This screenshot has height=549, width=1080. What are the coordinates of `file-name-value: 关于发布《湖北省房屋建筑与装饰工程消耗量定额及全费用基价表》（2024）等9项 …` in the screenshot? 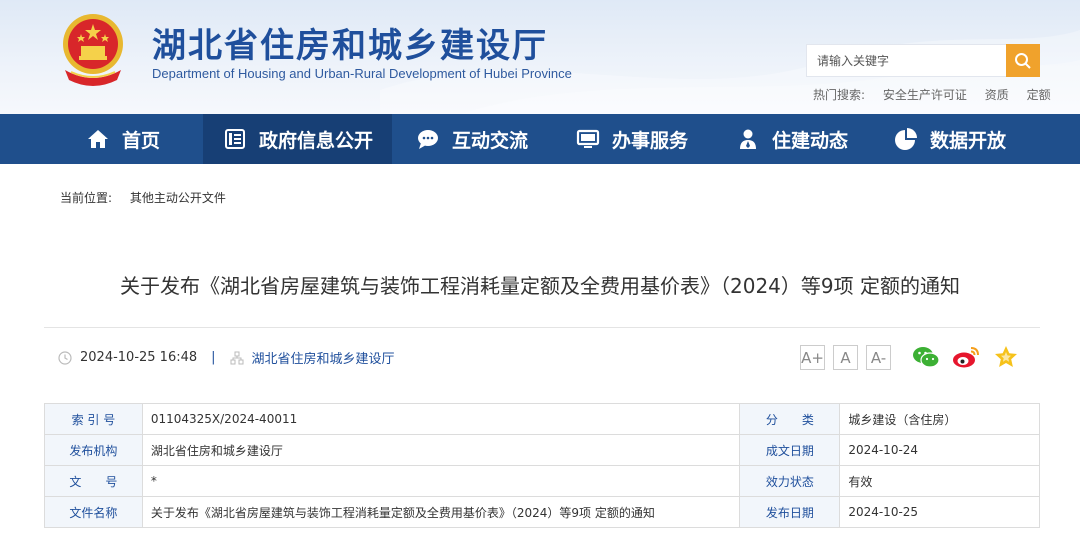 It's located at (441, 512).